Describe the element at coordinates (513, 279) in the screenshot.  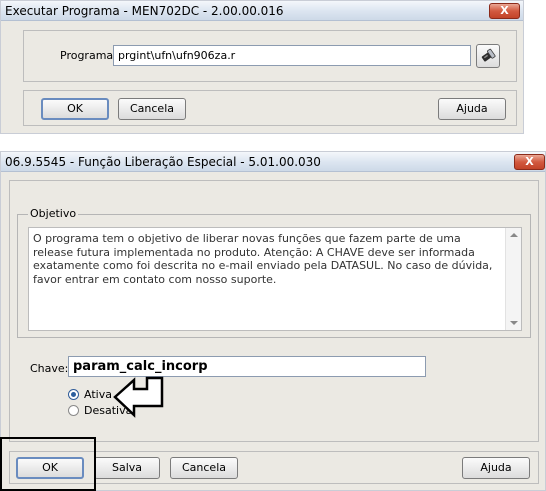
I see `vertical-scrollbar` at that location.